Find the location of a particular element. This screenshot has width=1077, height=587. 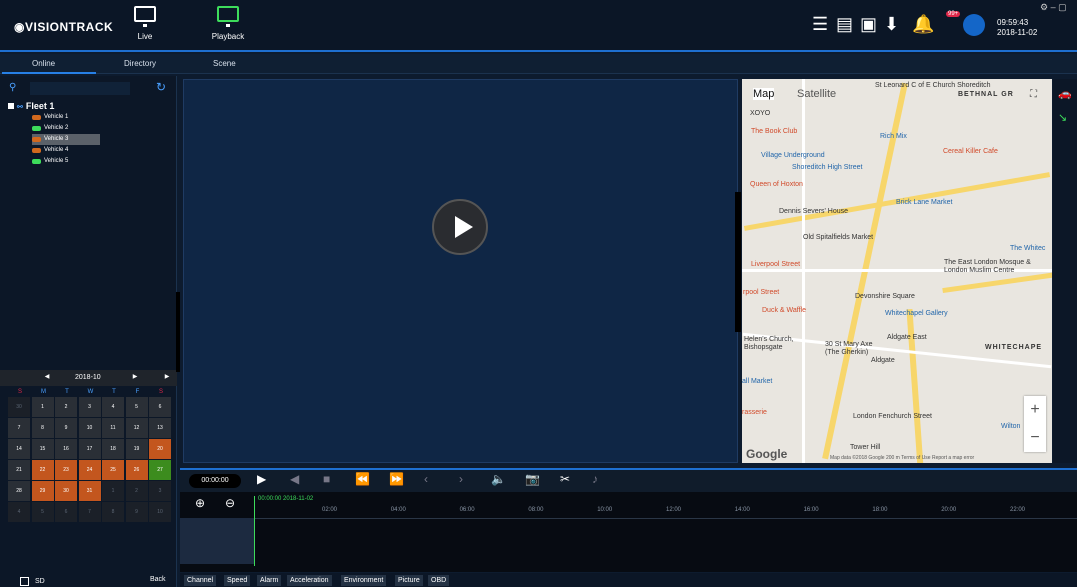

bottom-tab-picture: Picture is located at coordinates (409, 580).